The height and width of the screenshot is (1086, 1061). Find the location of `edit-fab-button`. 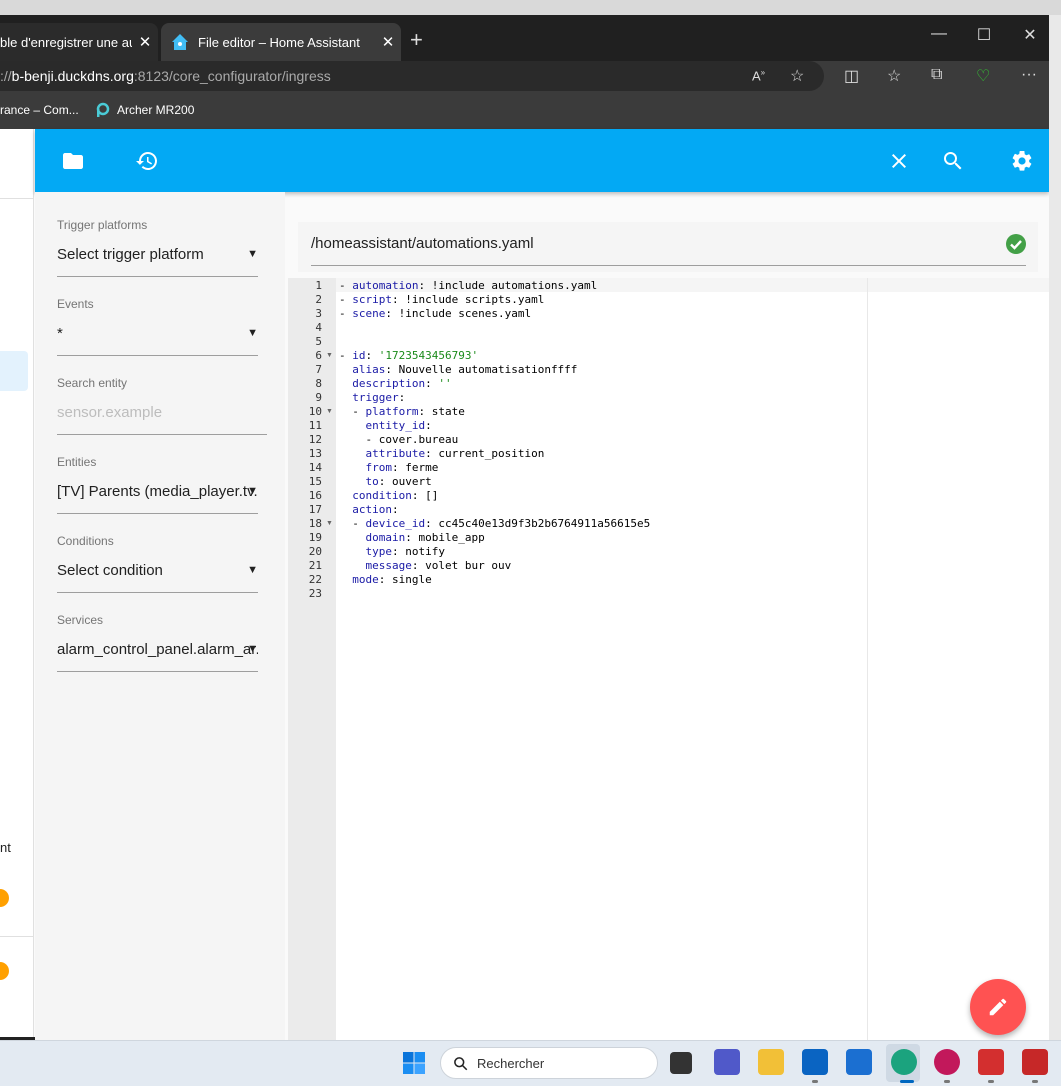

edit-fab-button is located at coordinates (998, 1007).